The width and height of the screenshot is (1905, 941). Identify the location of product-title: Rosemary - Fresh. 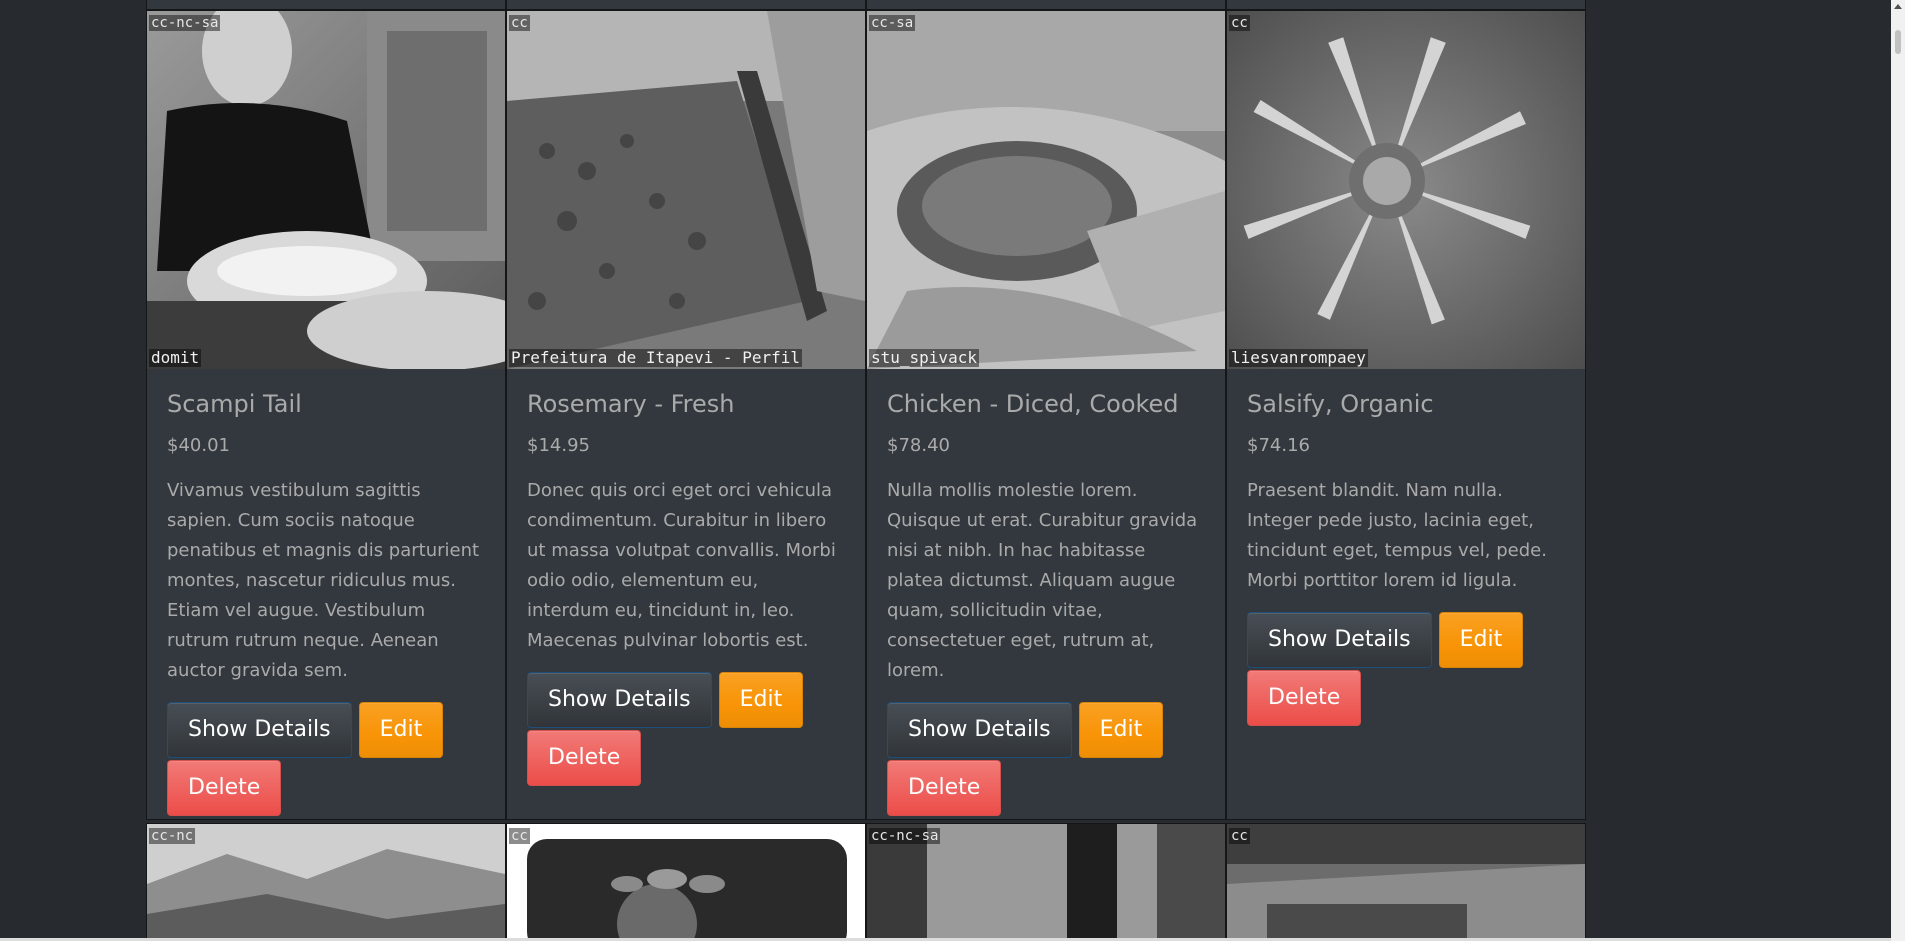
(631, 404).